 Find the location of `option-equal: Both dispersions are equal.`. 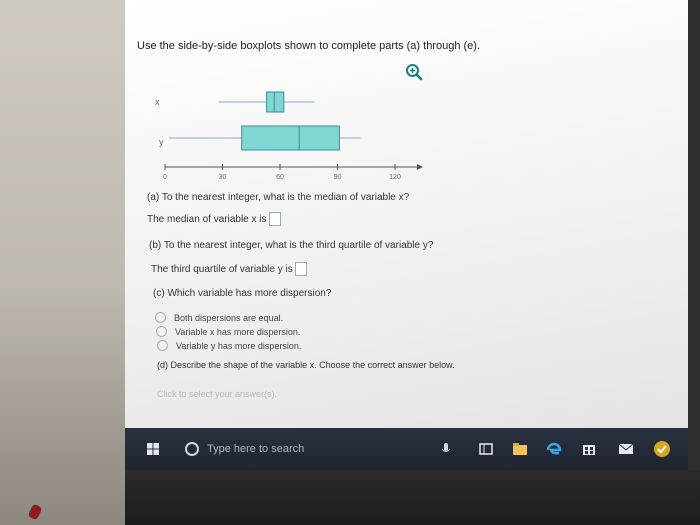

option-equal: Both dispersions are equal. is located at coordinates (219, 317).